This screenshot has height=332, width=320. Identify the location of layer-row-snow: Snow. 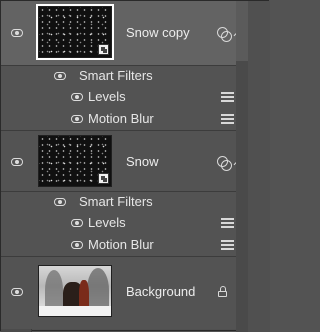
(124, 161).